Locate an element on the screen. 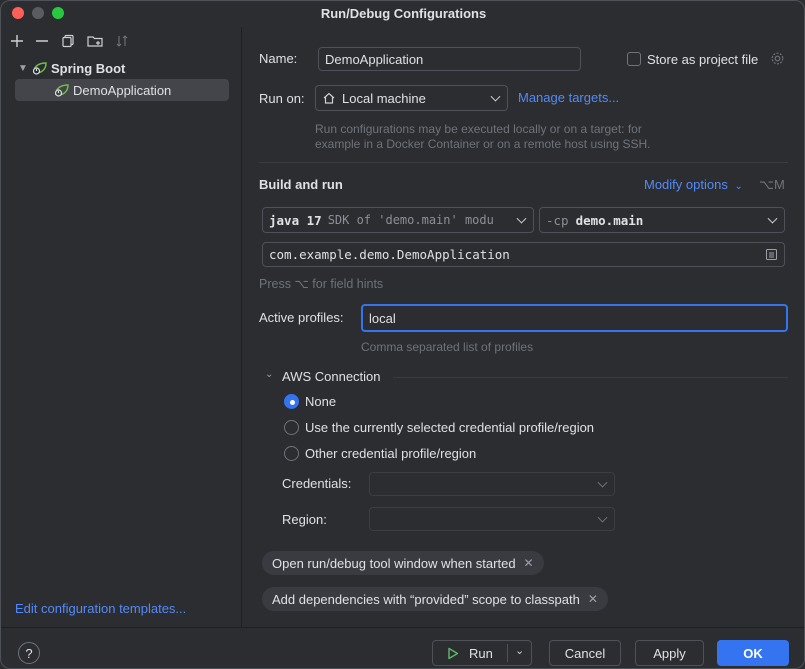  ok-button: OK is located at coordinates (753, 653).